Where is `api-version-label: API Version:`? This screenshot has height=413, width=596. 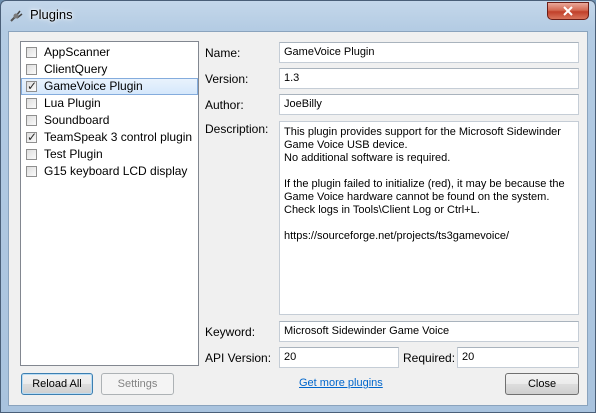
api-version-label: API Version: is located at coordinates (238, 358).